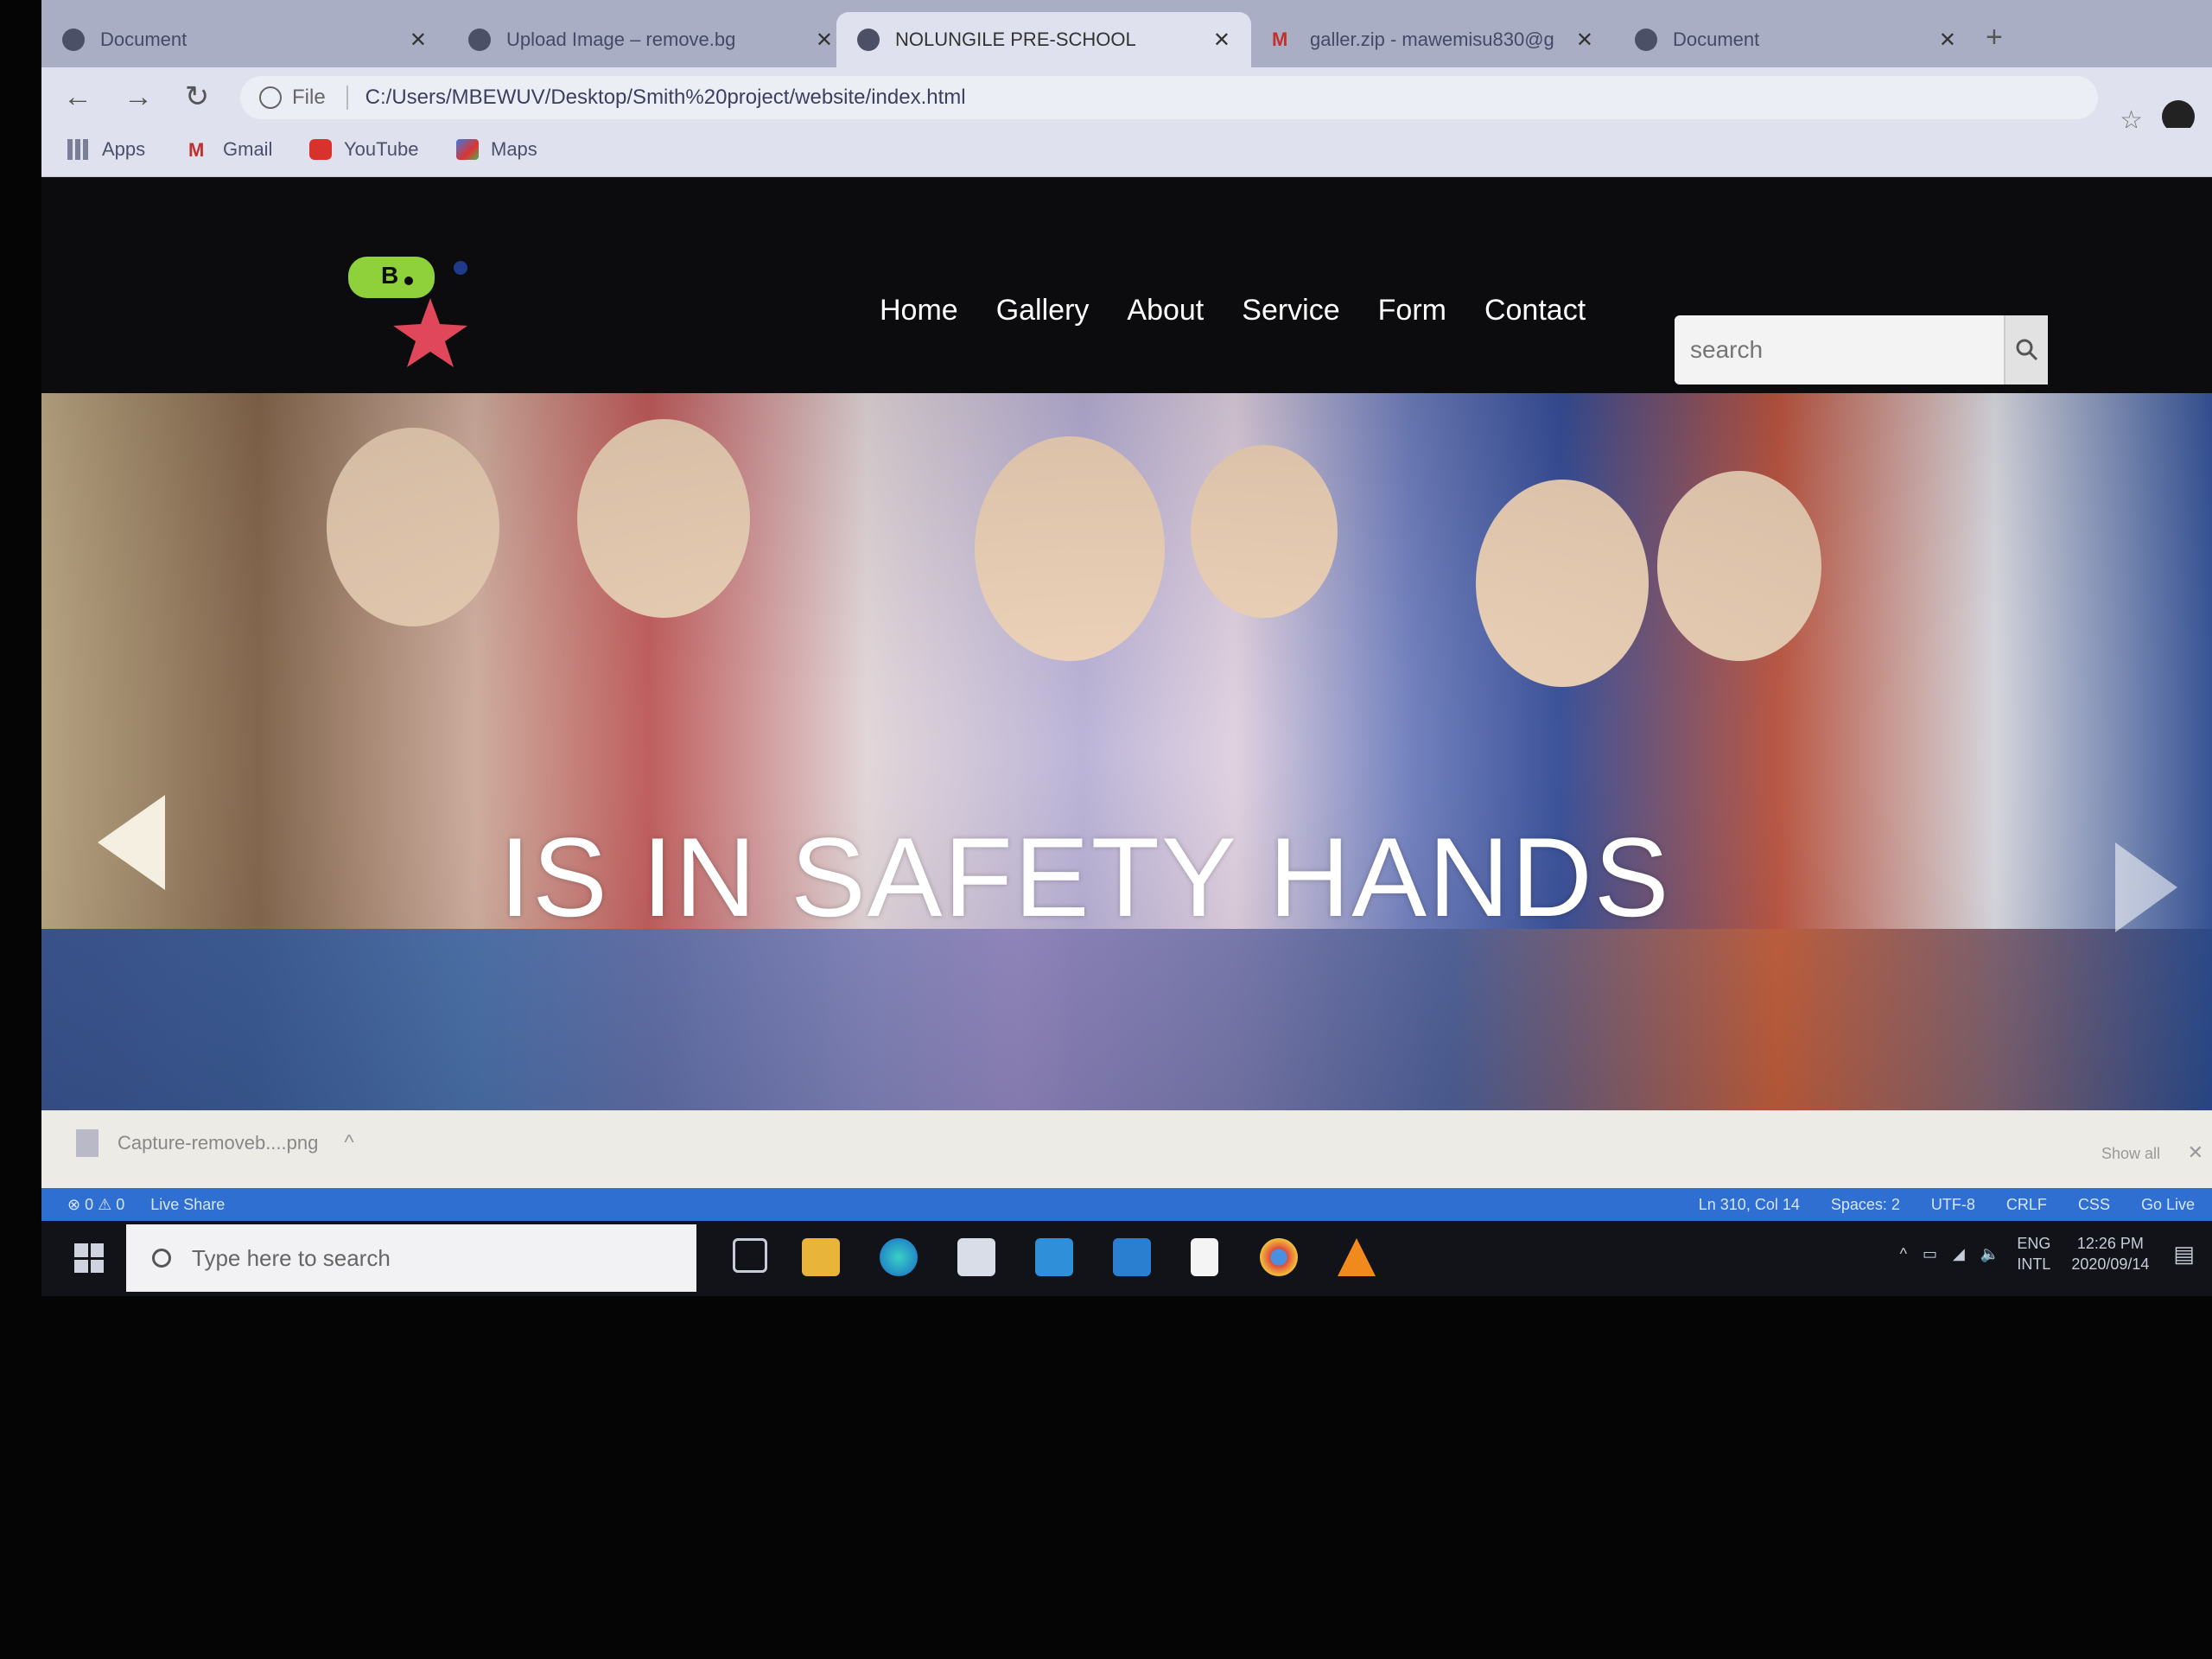 The width and height of the screenshot is (2212, 1659). What do you see at coordinates (1015, 39) in the screenshot?
I see `tab-title: NOLUNGILE PRE-SCHOOL` at bounding box center [1015, 39].